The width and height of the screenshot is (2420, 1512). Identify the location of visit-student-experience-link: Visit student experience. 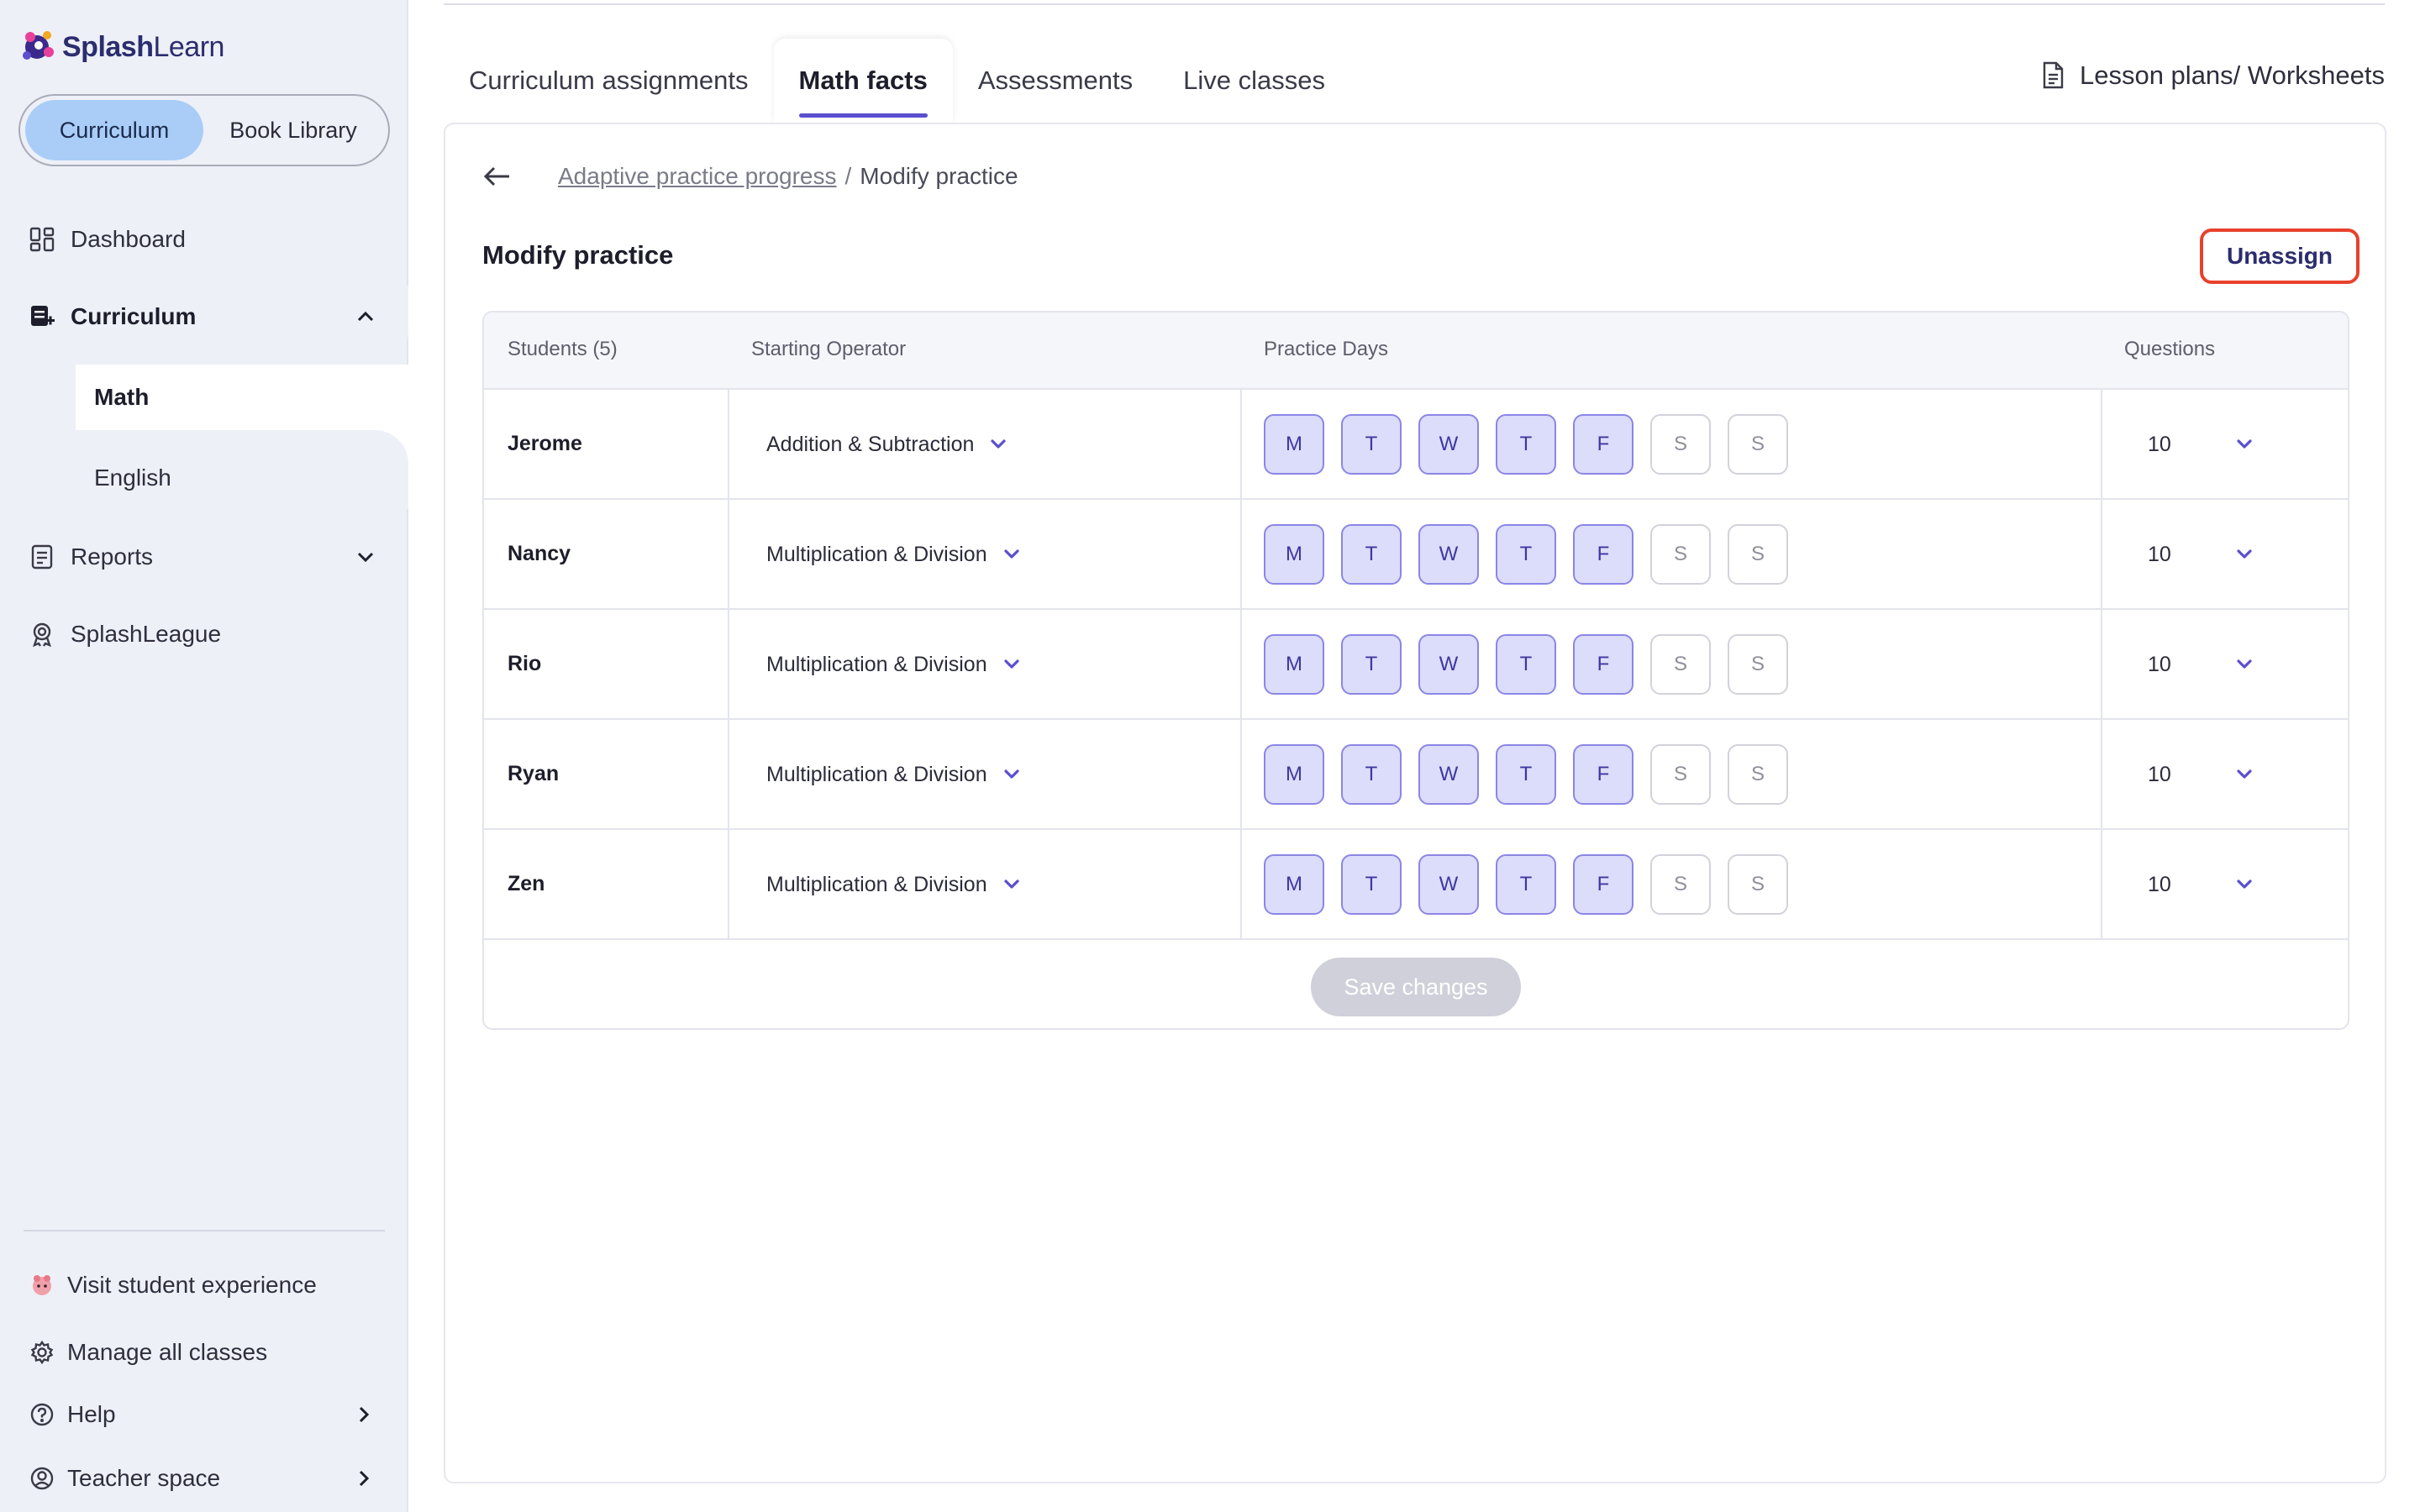
(204, 1285).